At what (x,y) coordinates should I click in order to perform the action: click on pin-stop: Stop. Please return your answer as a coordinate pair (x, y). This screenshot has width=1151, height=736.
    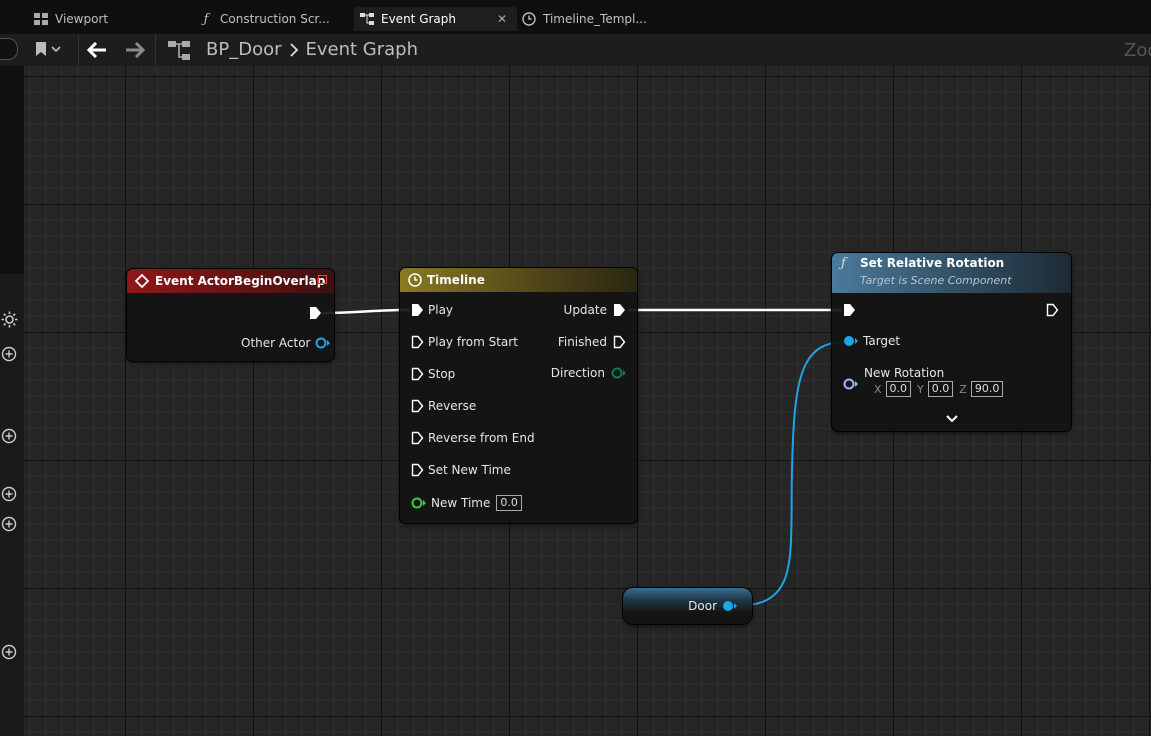
    Looking at the image, I should click on (433, 374).